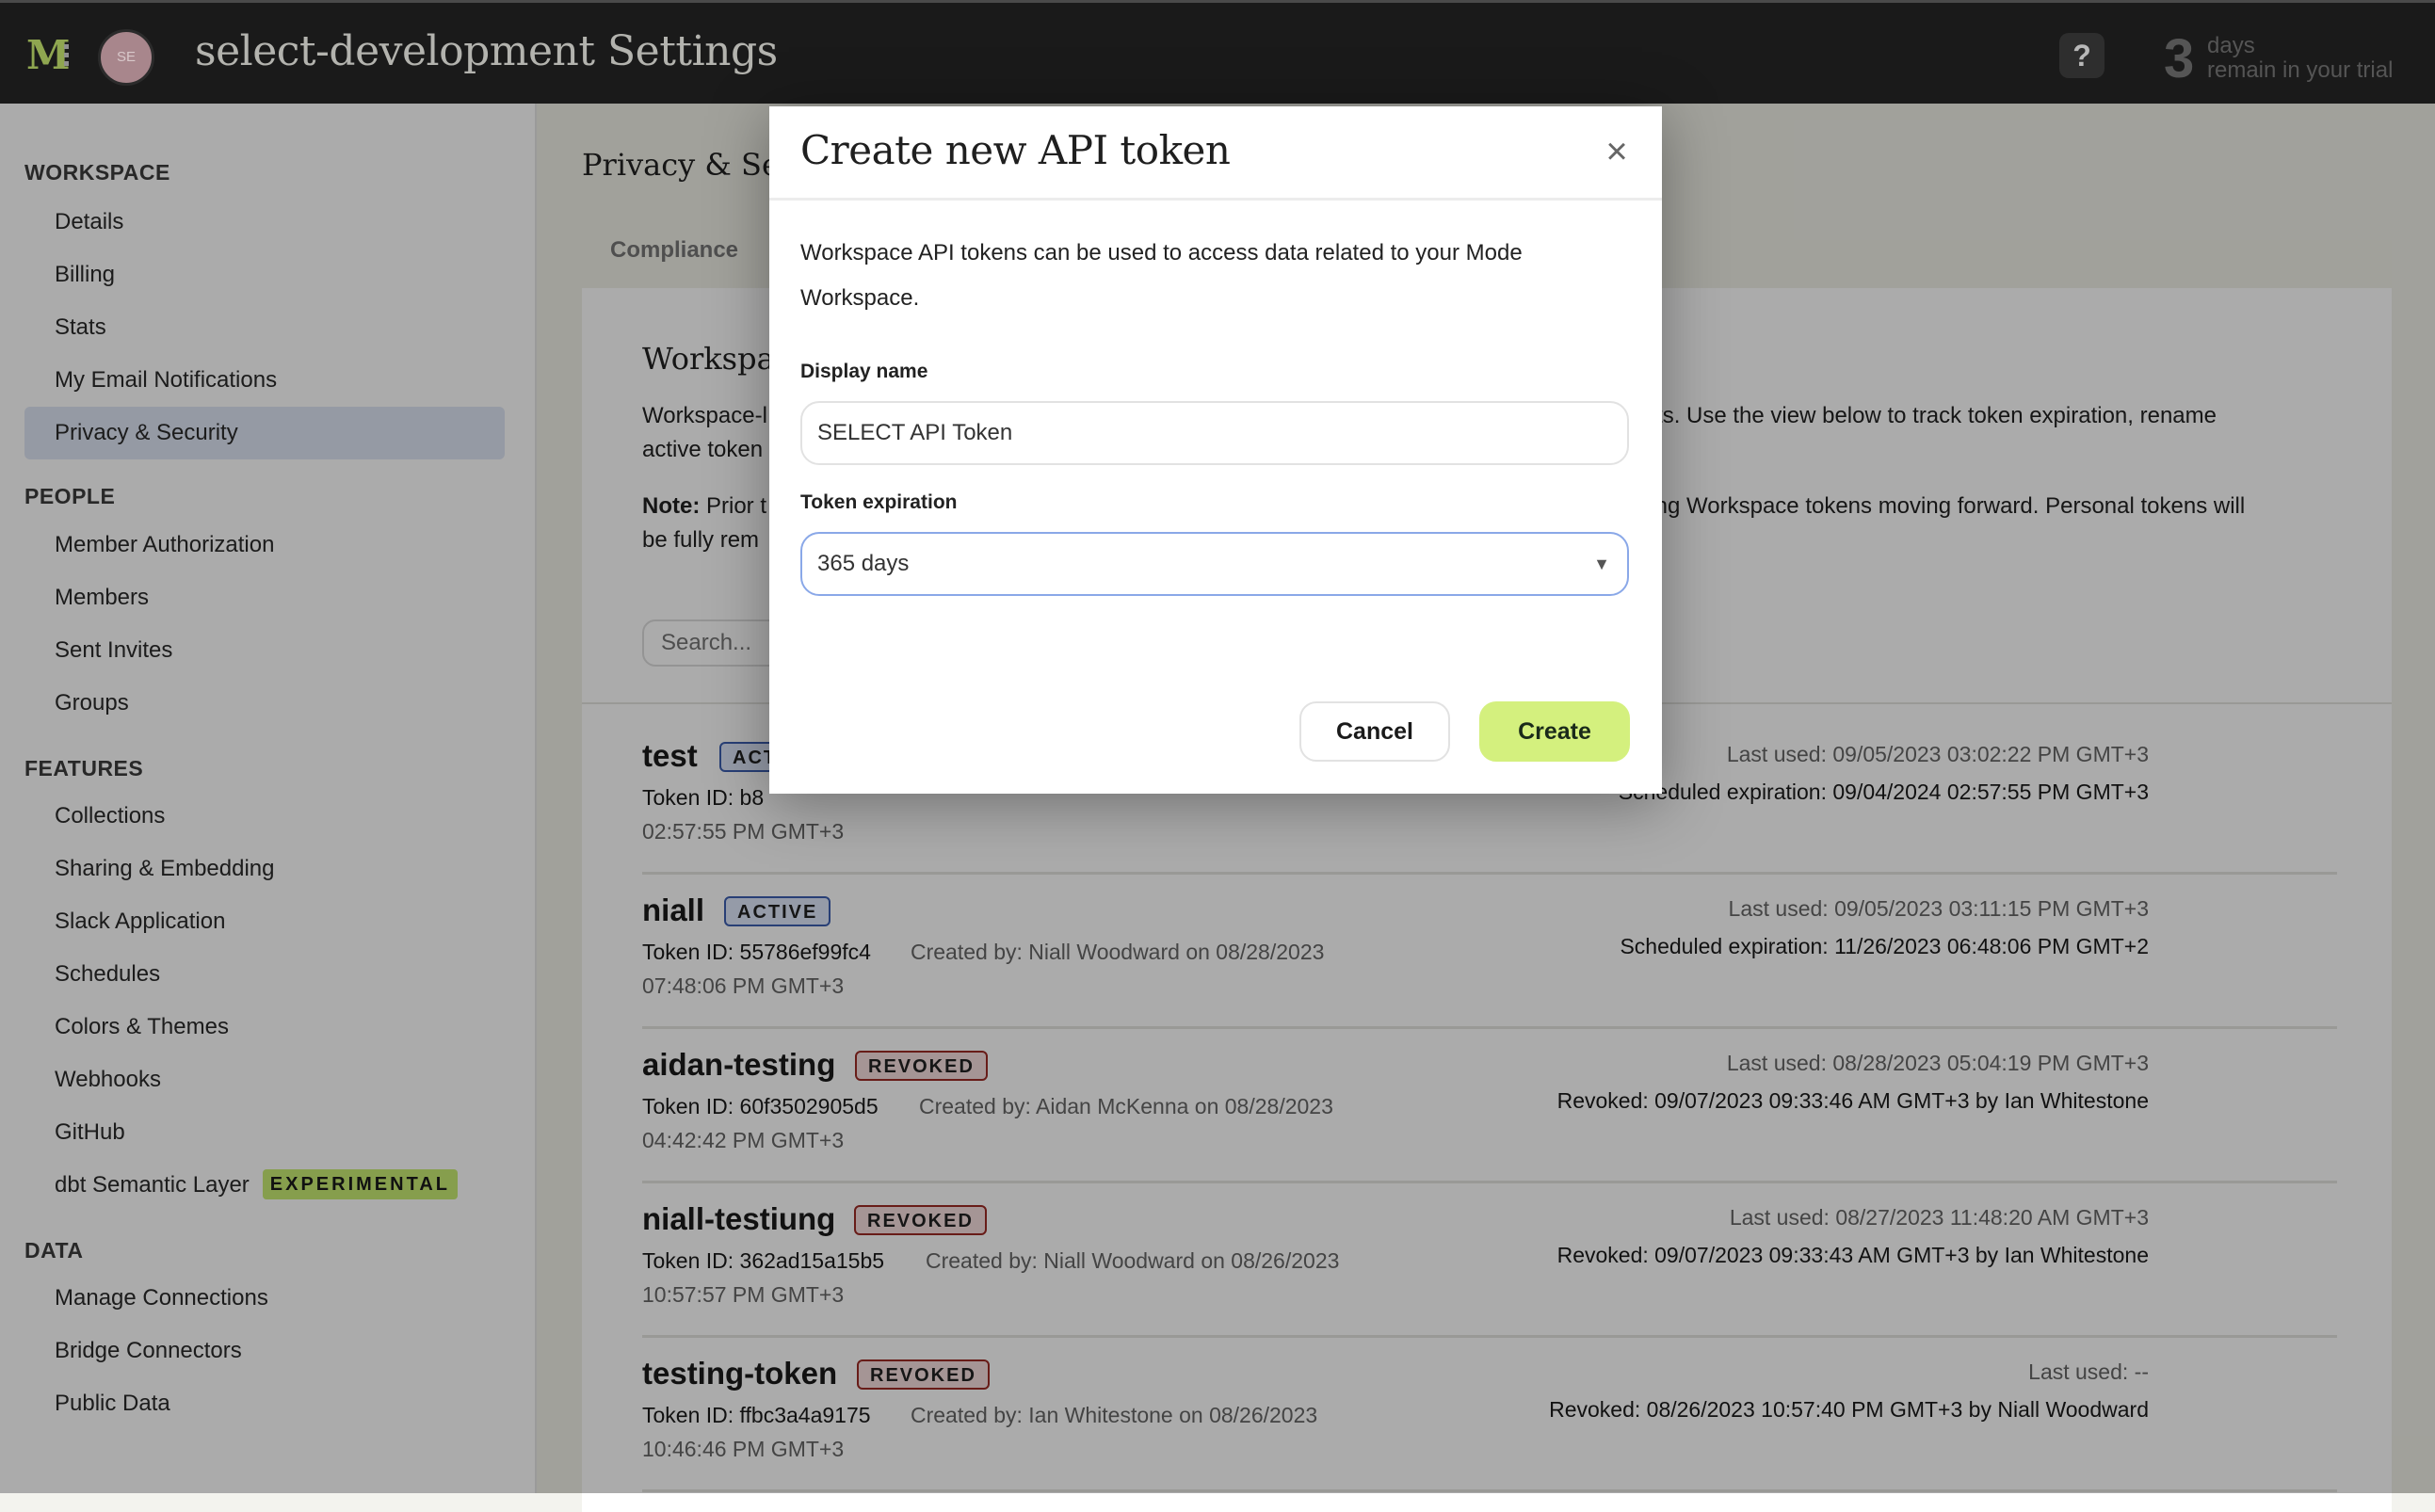 This screenshot has height=1512, width=2435. What do you see at coordinates (1374, 731) in the screenshot?
I see `cancel-button: Cancel` at bounding box center [1374, 731].